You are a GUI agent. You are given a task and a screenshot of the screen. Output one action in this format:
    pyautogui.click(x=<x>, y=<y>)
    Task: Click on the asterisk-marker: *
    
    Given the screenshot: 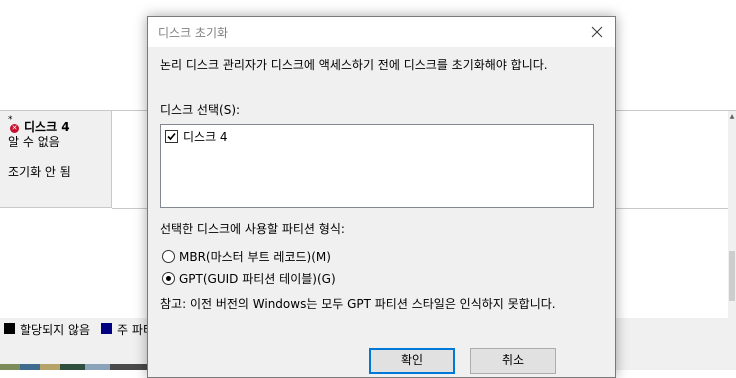 What is the action you would take?
    pyautogui.click(x=10, y=120)
    